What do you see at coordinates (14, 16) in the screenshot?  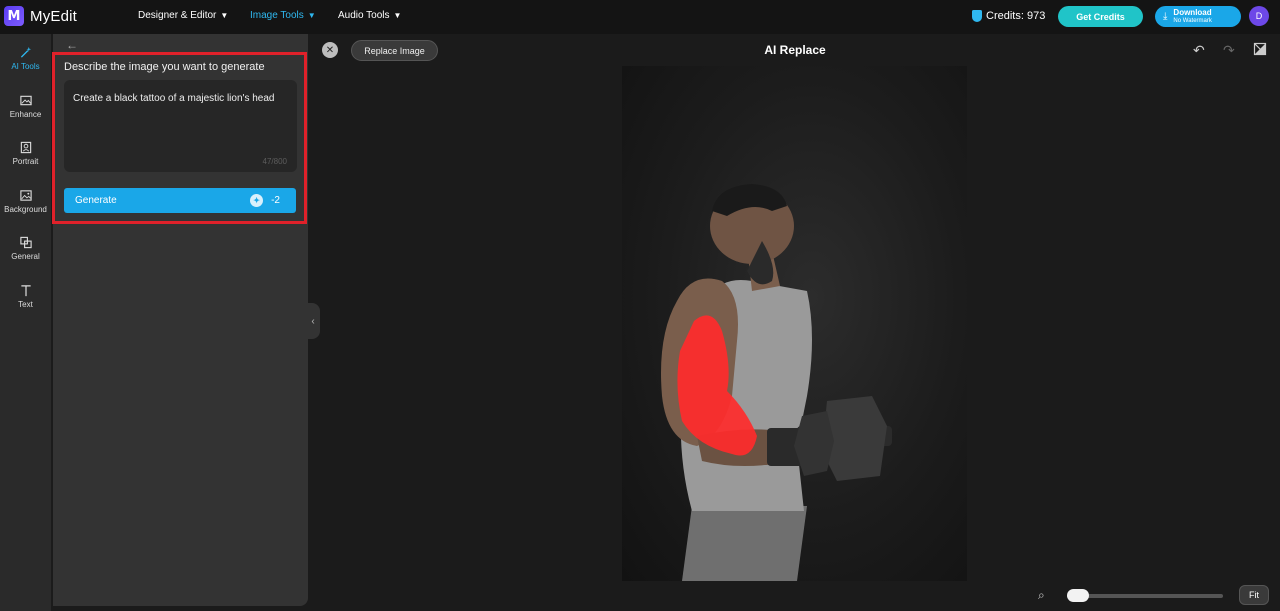 I see `logo-icon: M` at bounding box center [14, 16].